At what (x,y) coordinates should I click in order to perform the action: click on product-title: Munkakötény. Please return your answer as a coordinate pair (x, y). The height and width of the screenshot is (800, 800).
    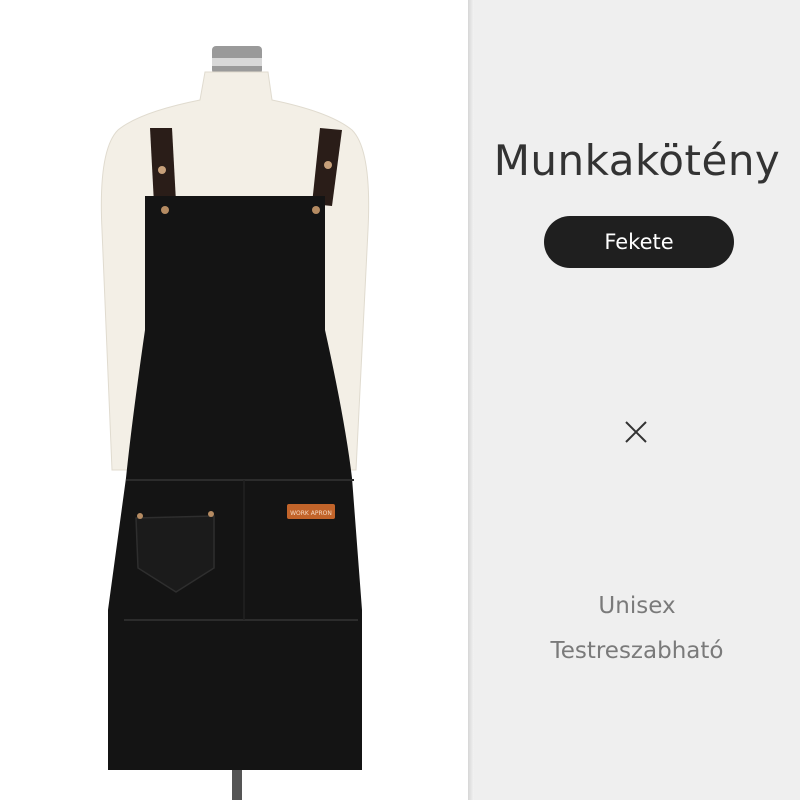
    Looking at the image, I should click on (637, 160).